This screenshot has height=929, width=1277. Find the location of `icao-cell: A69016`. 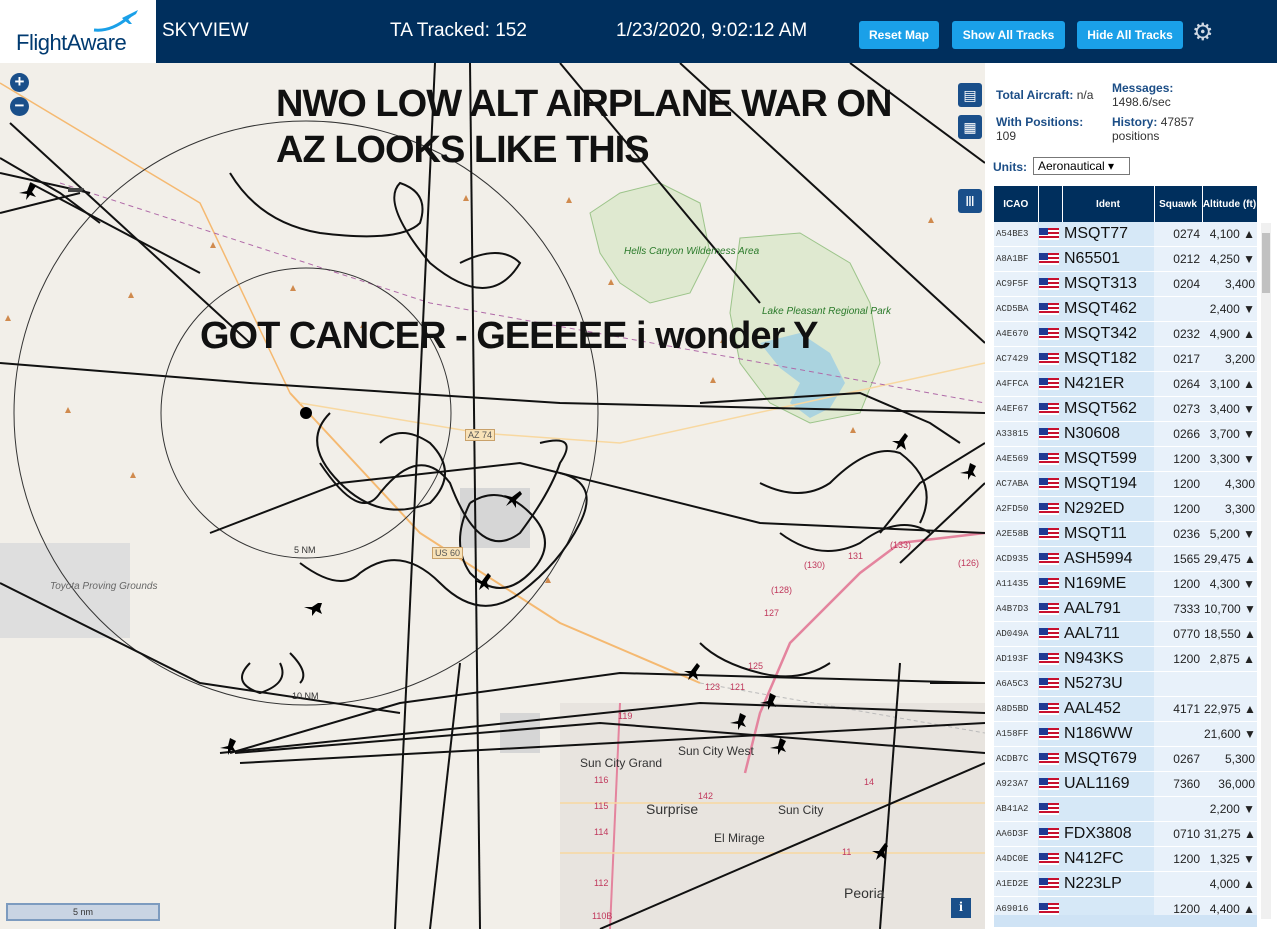

icao-cell: A69016 is located at coordinates (1016, 906).